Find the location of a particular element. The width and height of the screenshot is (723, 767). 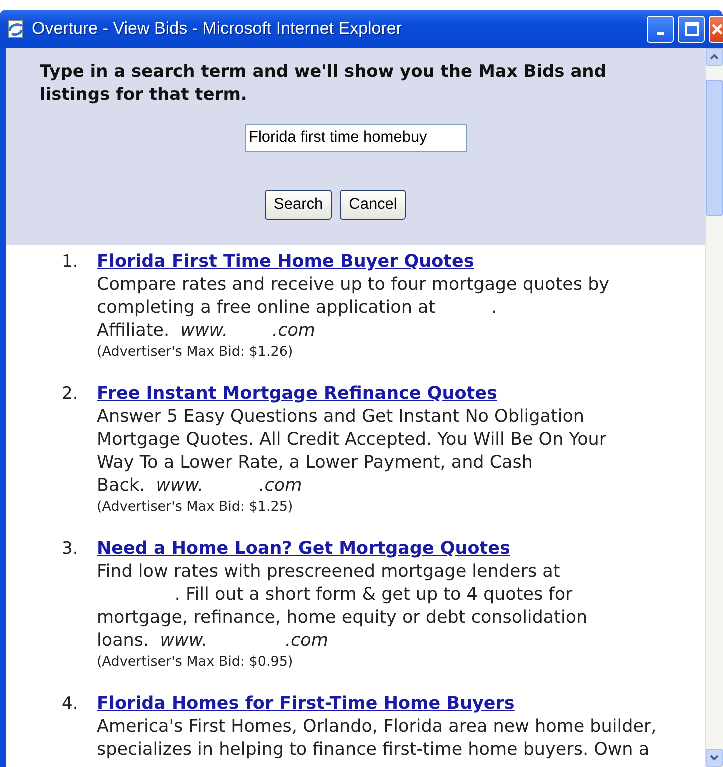

description-line: Way To a Lower Rate, a Lower Payment, and Cash is located at coordinates (315, 463).